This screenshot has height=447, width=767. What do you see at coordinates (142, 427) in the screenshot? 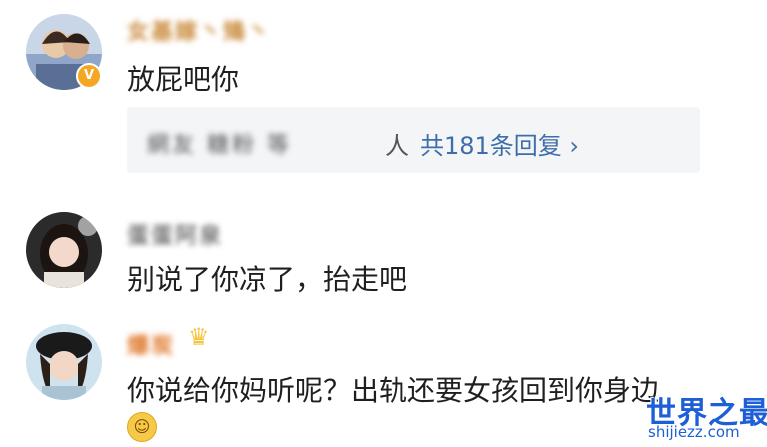
I see `shy-face-emoji-icon: ☺` at bounding box center [142, 427].